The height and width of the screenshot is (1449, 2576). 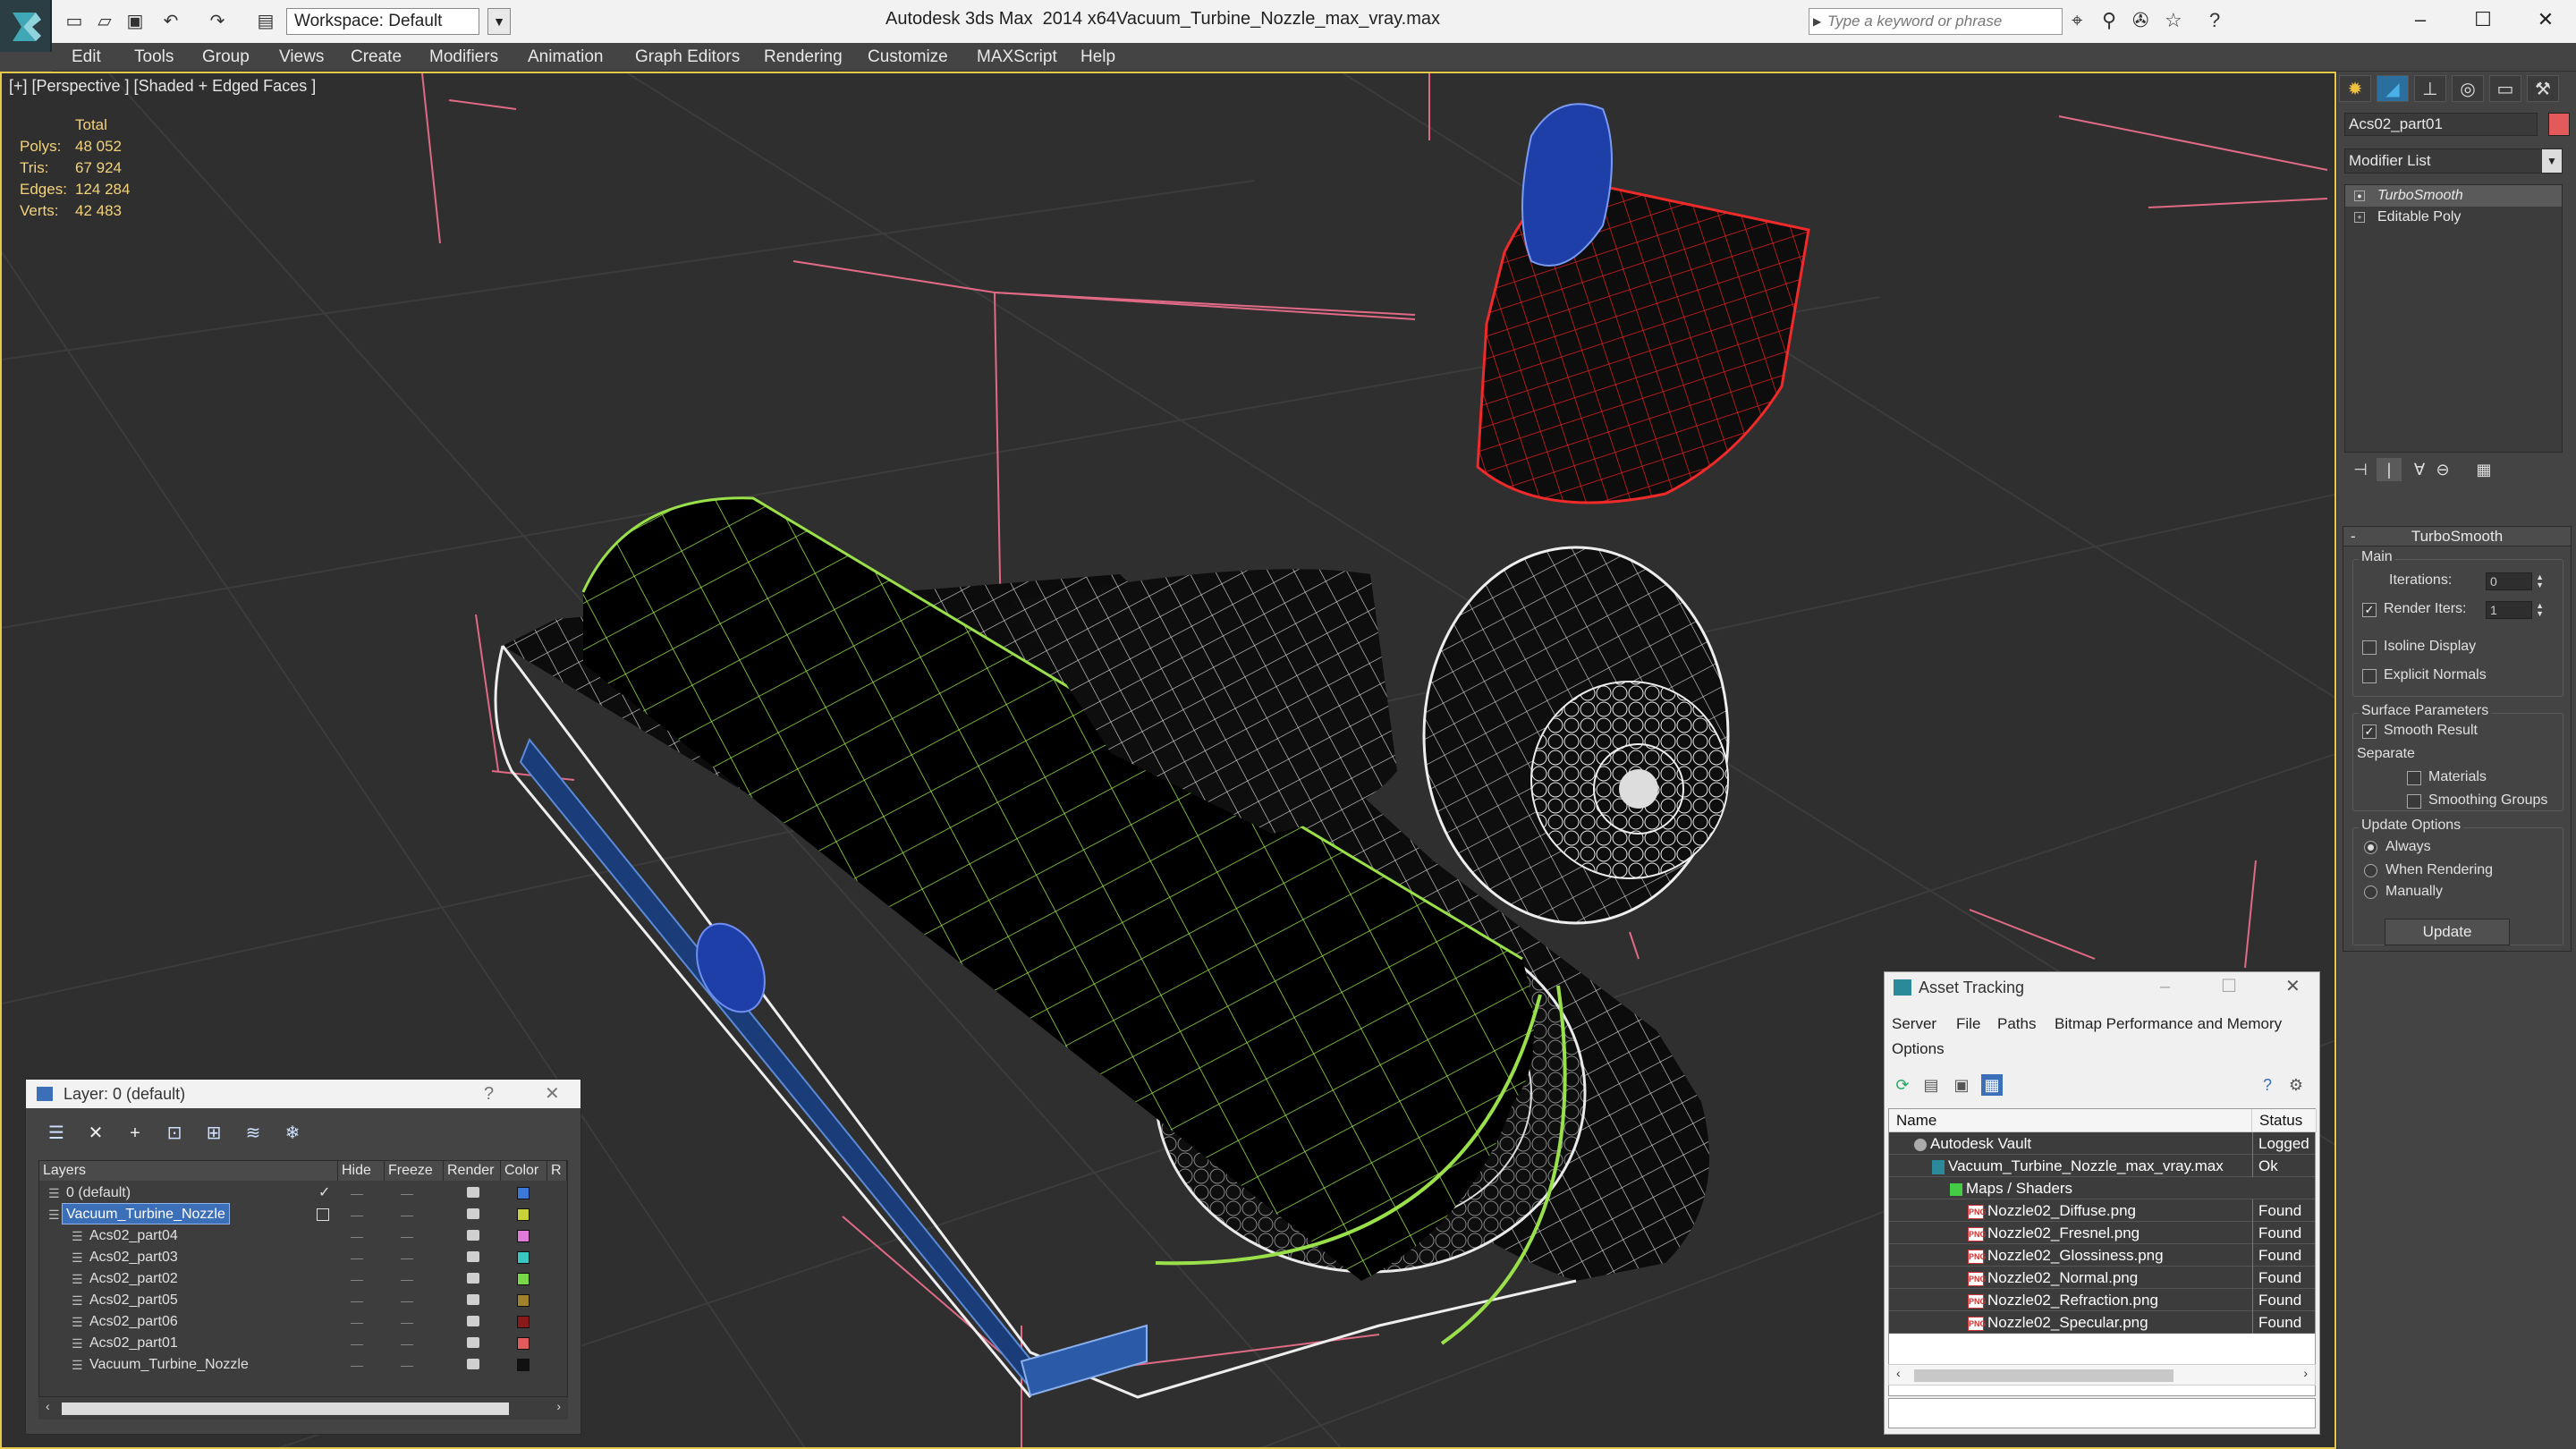 I want to click on layer-row: ☰ 0 (default) ✓ — —, so click(x=303, y=1193).